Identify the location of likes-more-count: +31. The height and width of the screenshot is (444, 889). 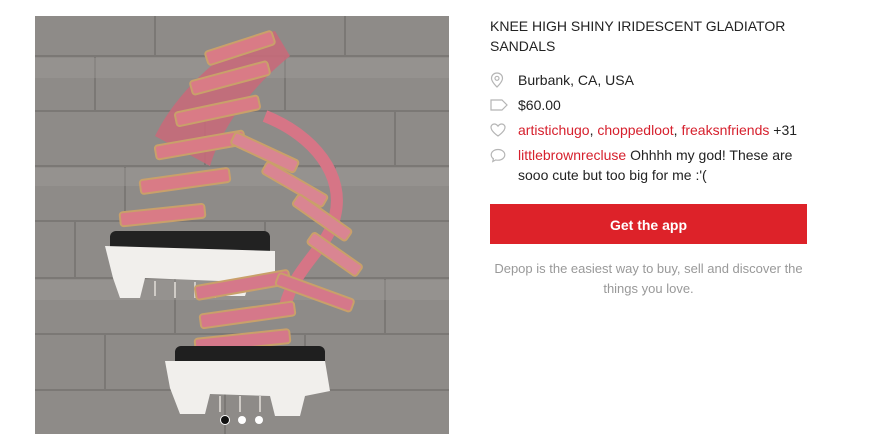
(785, 130).